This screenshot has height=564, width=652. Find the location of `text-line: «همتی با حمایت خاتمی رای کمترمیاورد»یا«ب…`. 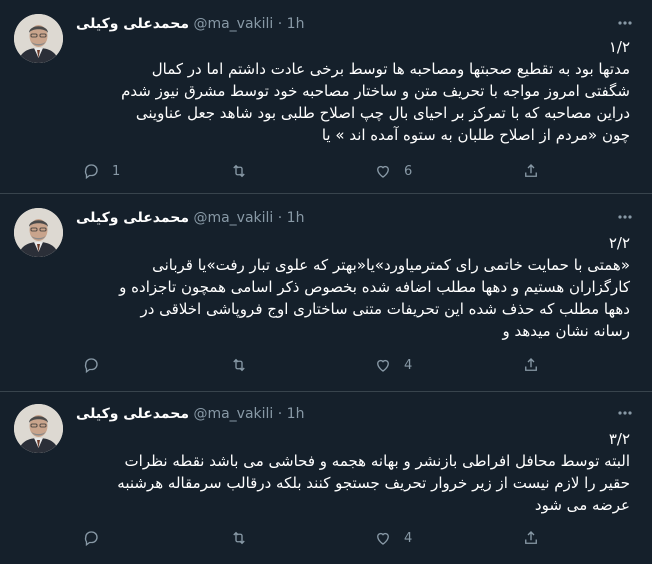

text-line: «همتی با حمایت خاتمی رای کمترمیاورد»یا«ب… is located at coordinates (391, 265).